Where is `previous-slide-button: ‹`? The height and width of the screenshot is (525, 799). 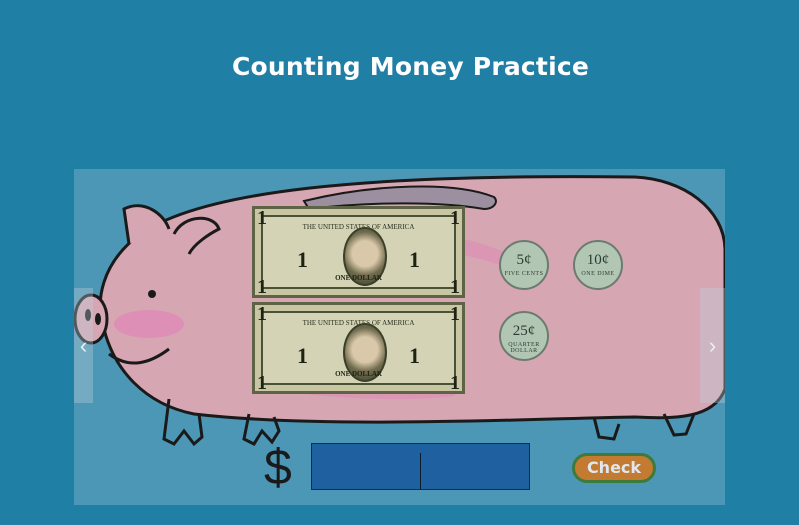 previous-slide-button: ‹ is located at coordinates (83, 345).